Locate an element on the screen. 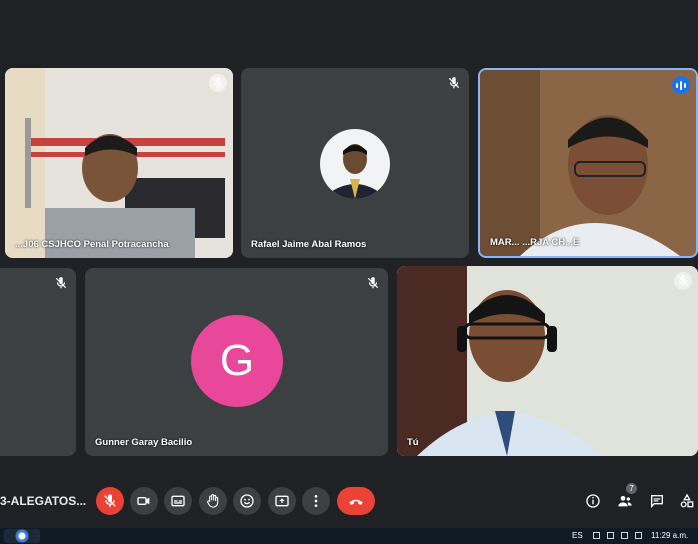 Image resolution: width=698 pixels, height=544 pixels. language-indicator: ES is located at coordinates (577, 535).